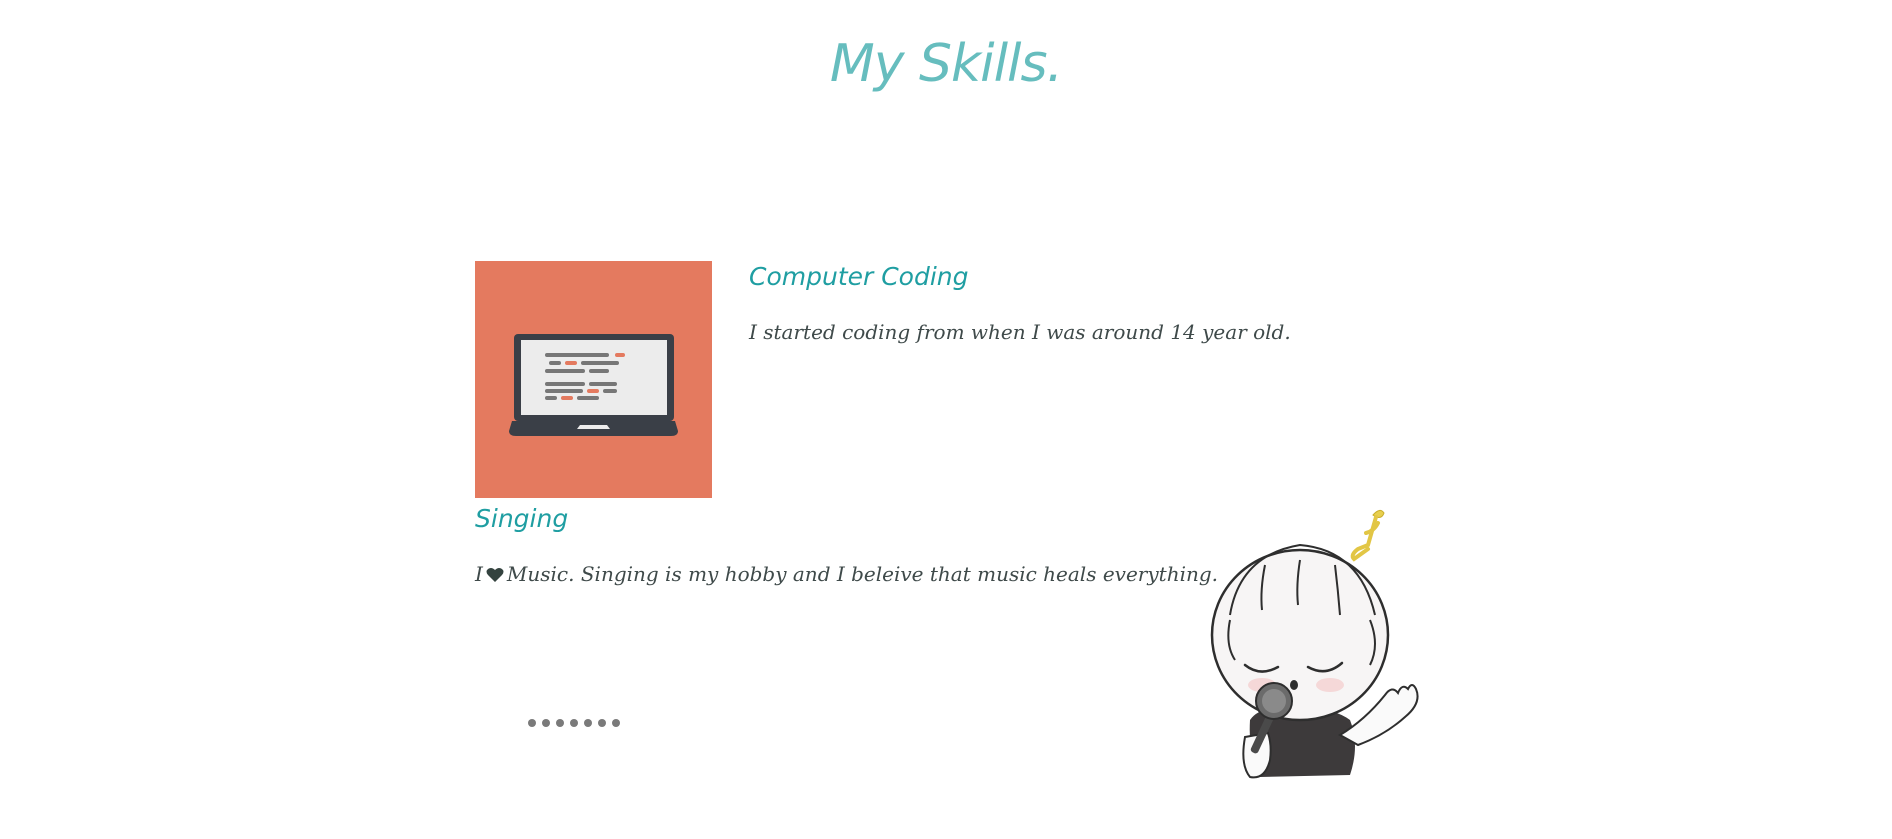  I want to click on laptop-icon, so click(593, 385).